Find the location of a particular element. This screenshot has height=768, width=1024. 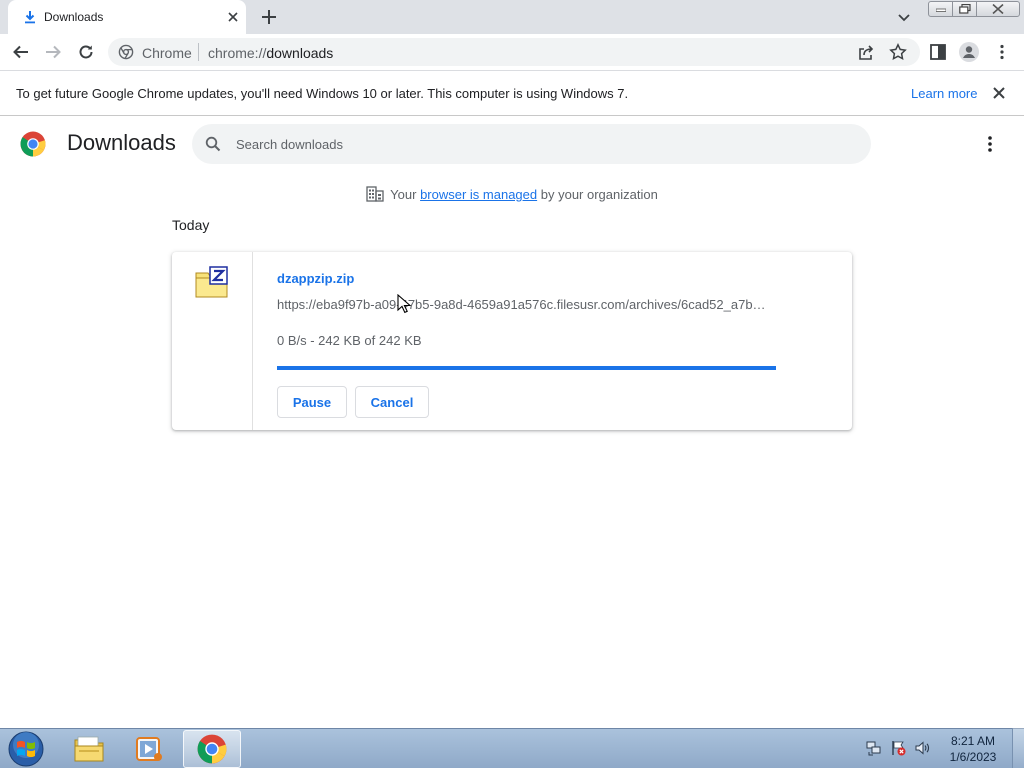

chrome-logo is located at coordinates (33, 144).